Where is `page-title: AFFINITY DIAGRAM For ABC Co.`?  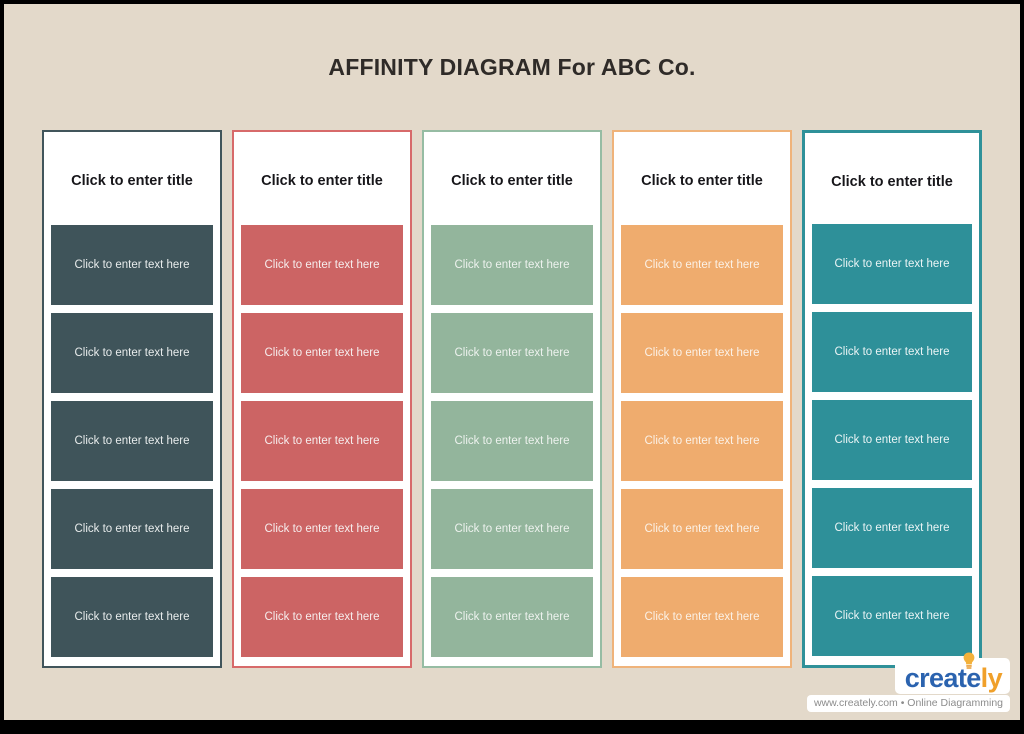 page-title: AFFINITY DIAGRAM For ABC Co. is located at coordinates (512, 67).